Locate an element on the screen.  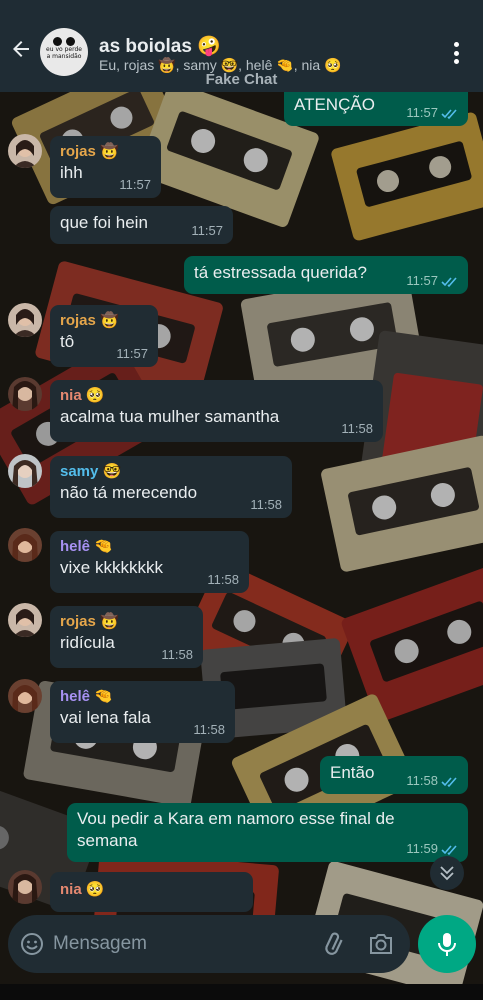
message-text: não tá merecendo is located at coordinates (129, 492).